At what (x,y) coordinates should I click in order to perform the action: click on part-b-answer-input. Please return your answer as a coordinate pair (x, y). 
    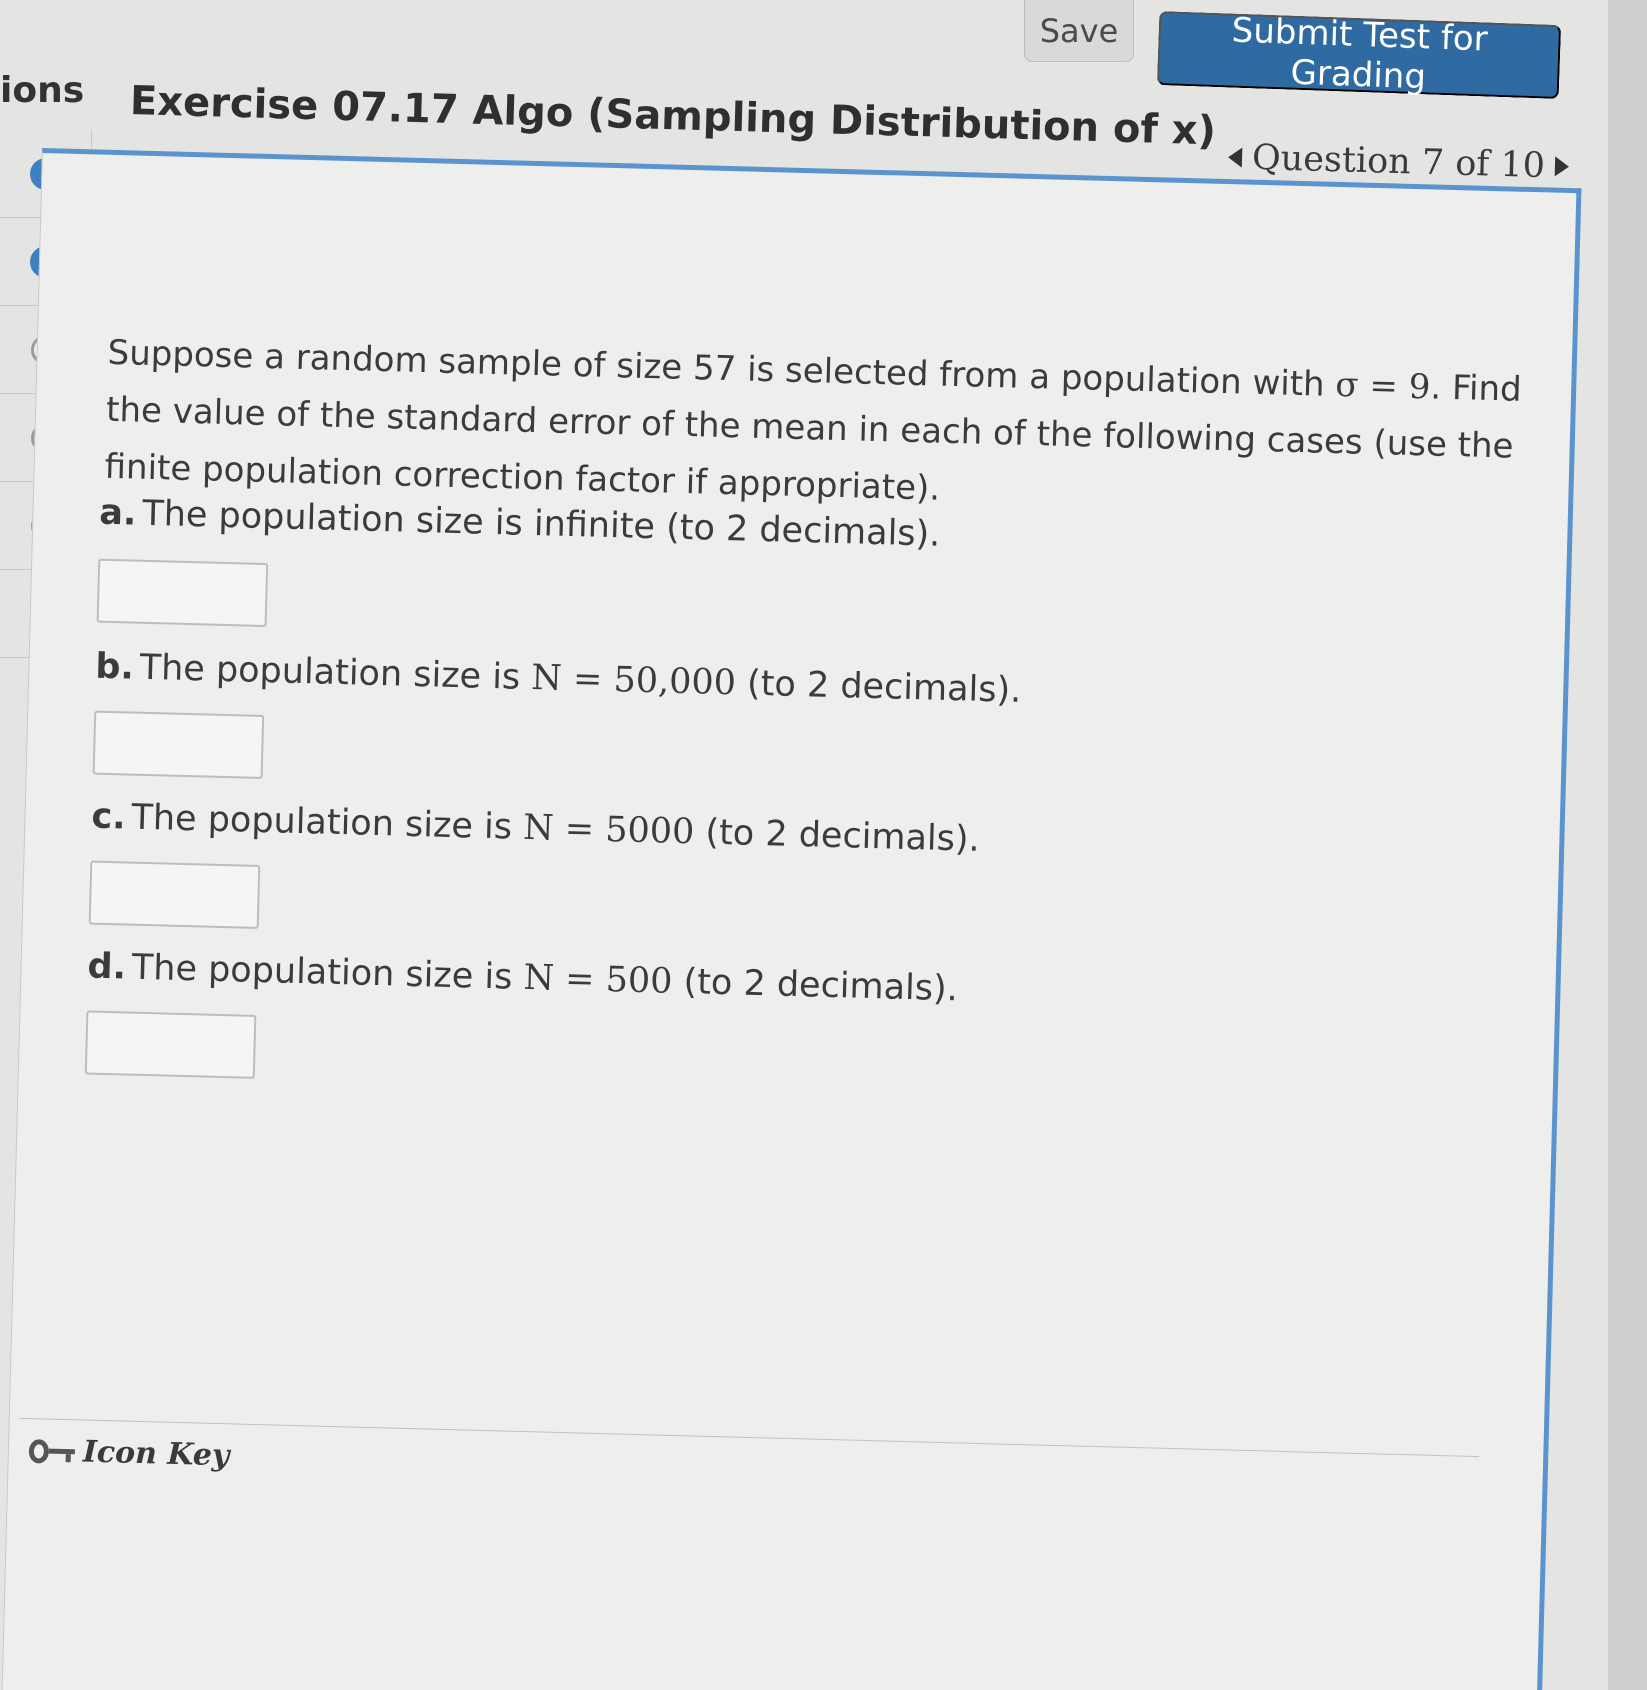
    Looking at the image, I should click on (178, 744).